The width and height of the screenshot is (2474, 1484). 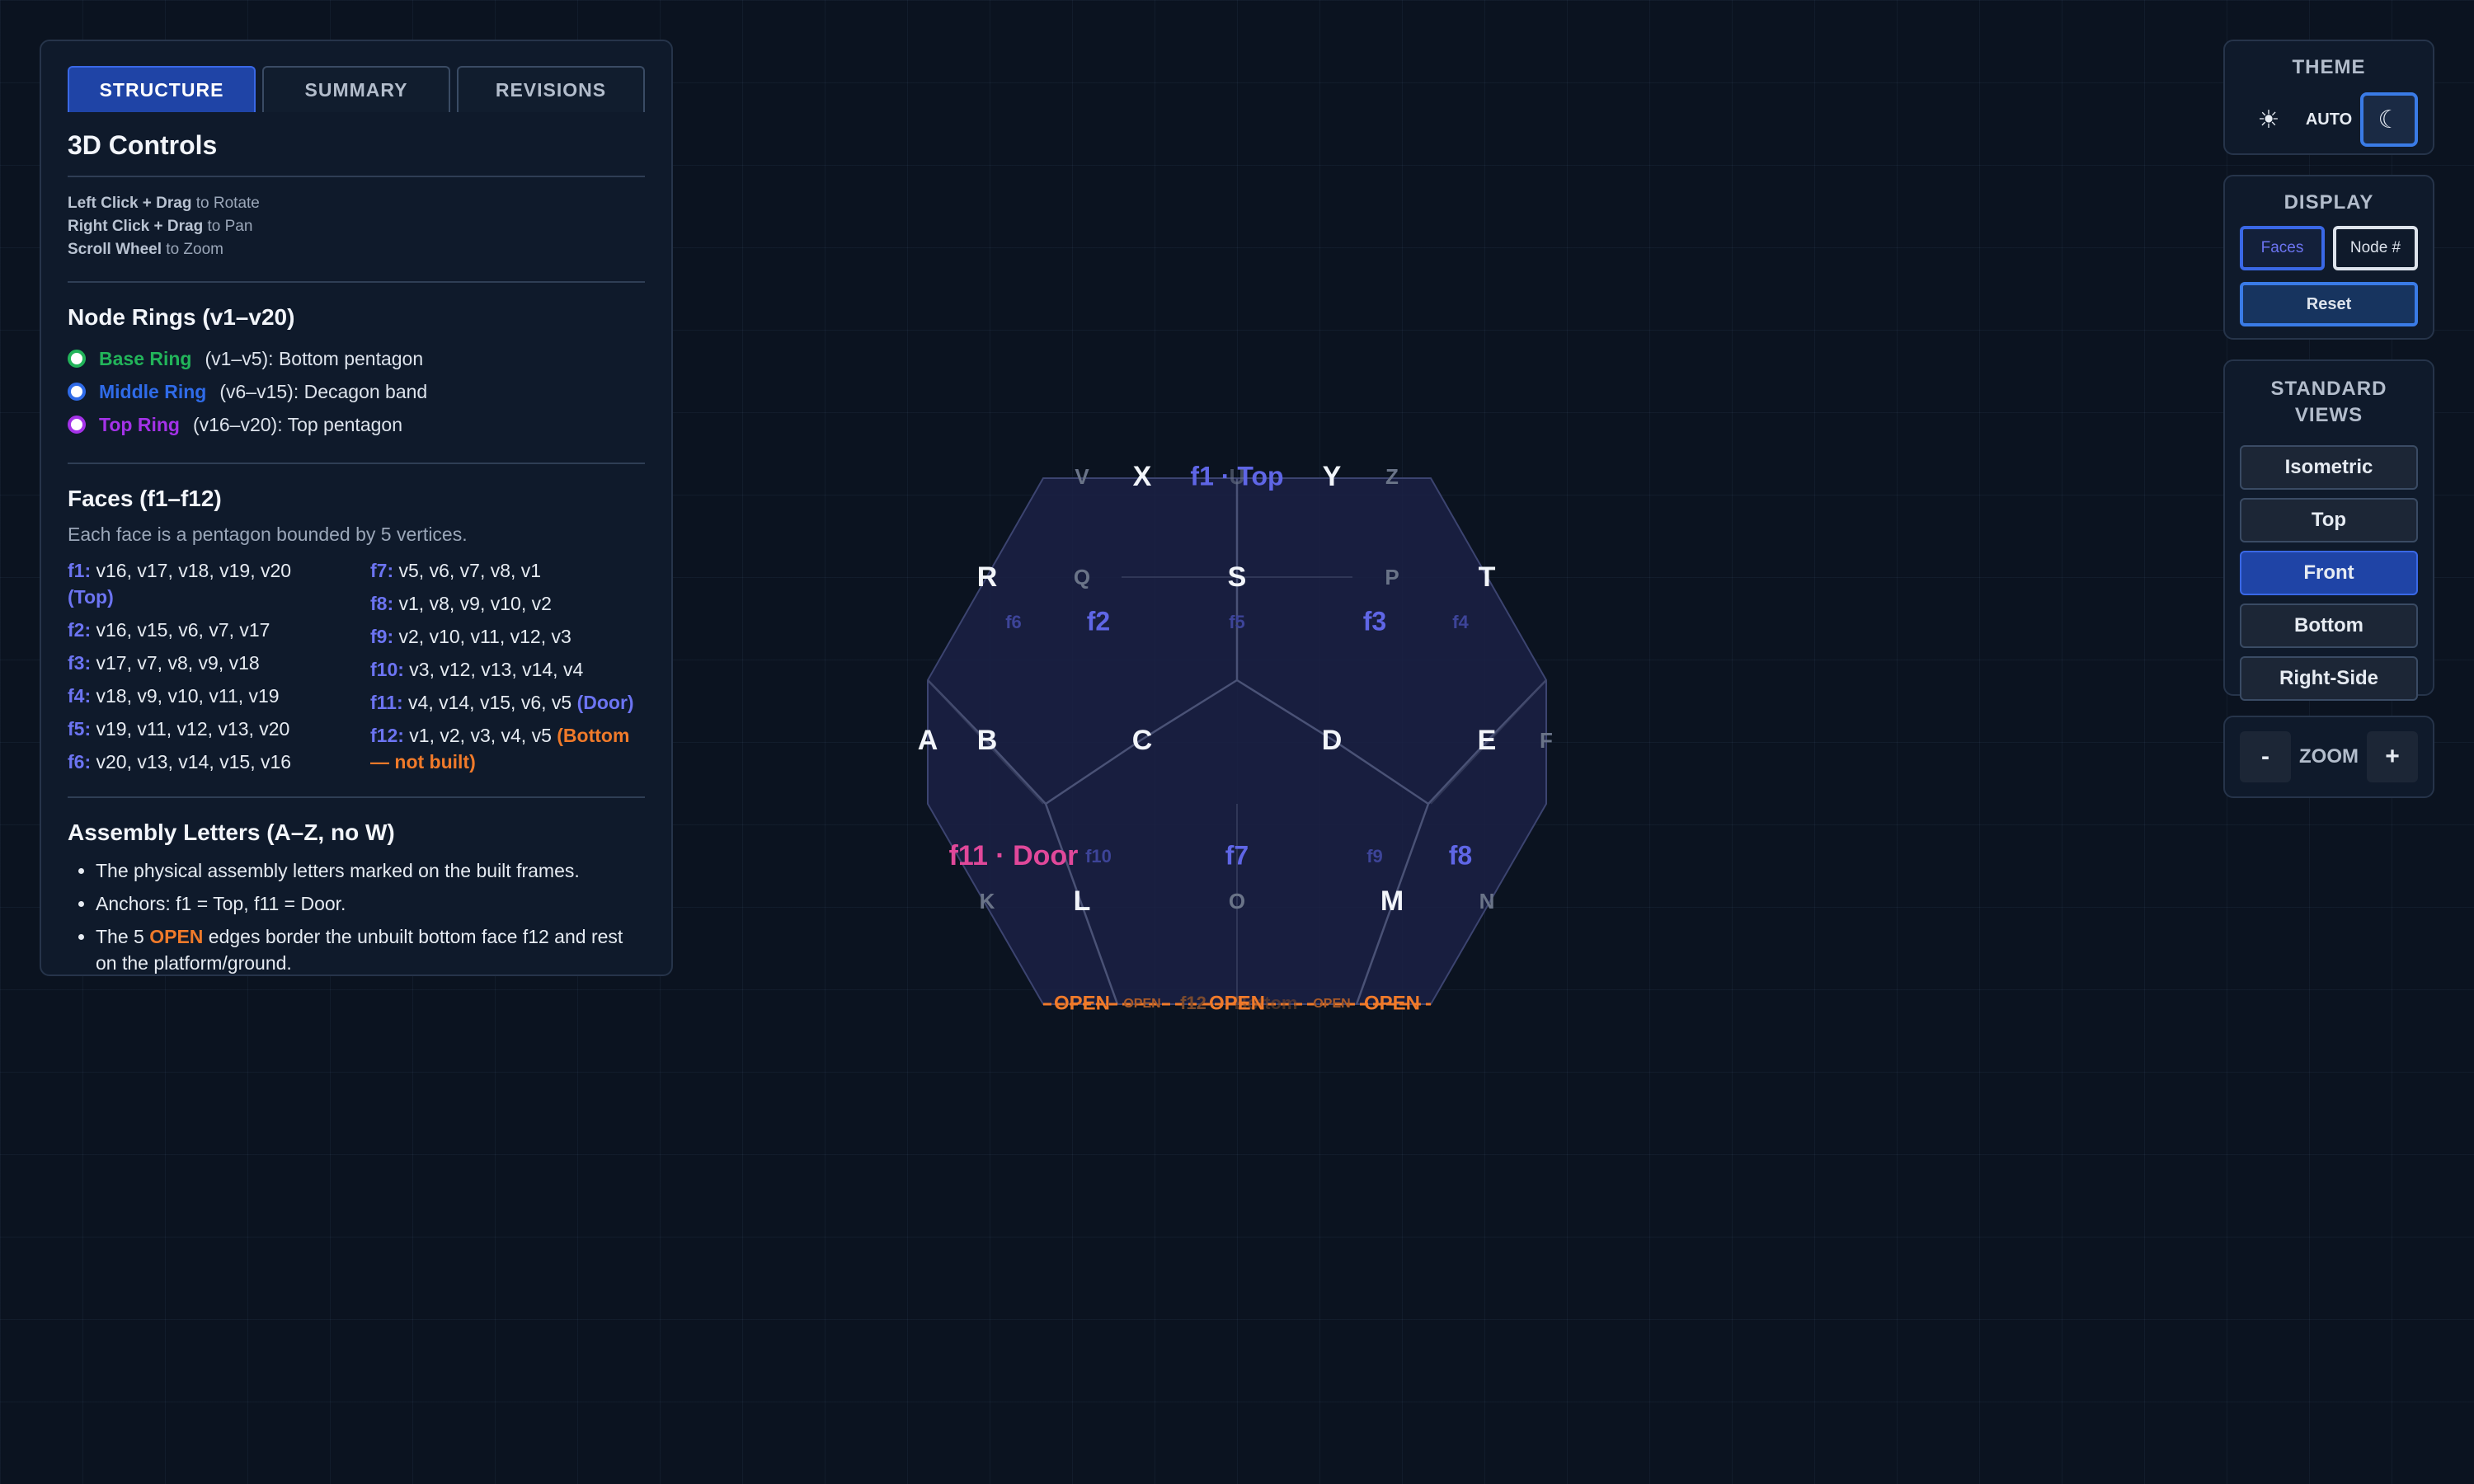 What do you see at coordinates (2282, 248) in the screenshot?
I see `faces-toggle: Faces` at bounding box center [2282, 248].